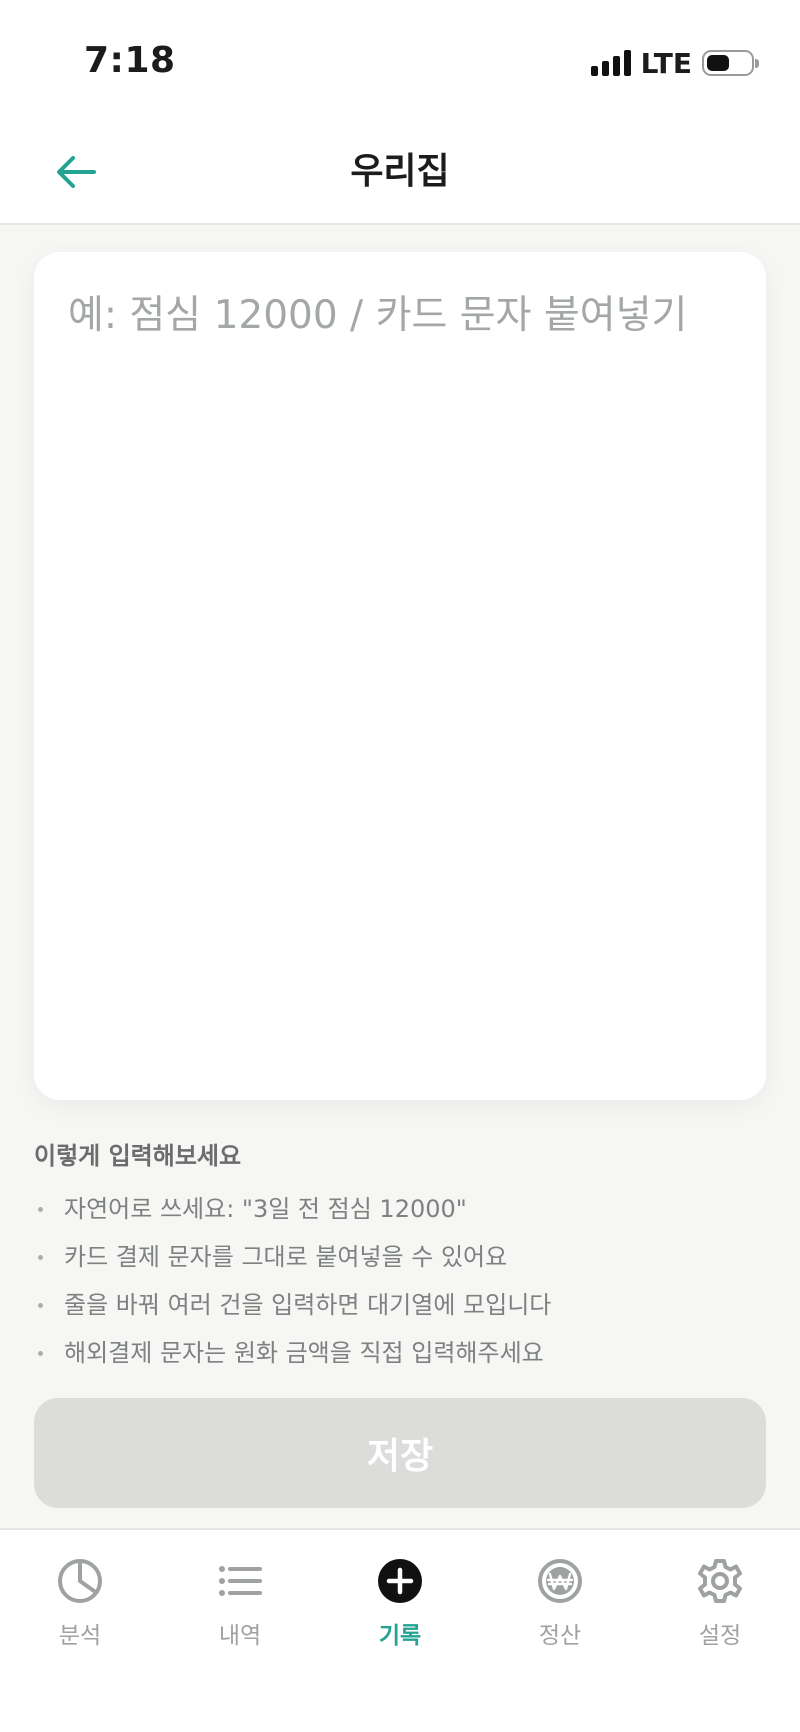 This screenshot has height=1732, width=800. I want to click on page-title: 우리집, so click(400, 171).